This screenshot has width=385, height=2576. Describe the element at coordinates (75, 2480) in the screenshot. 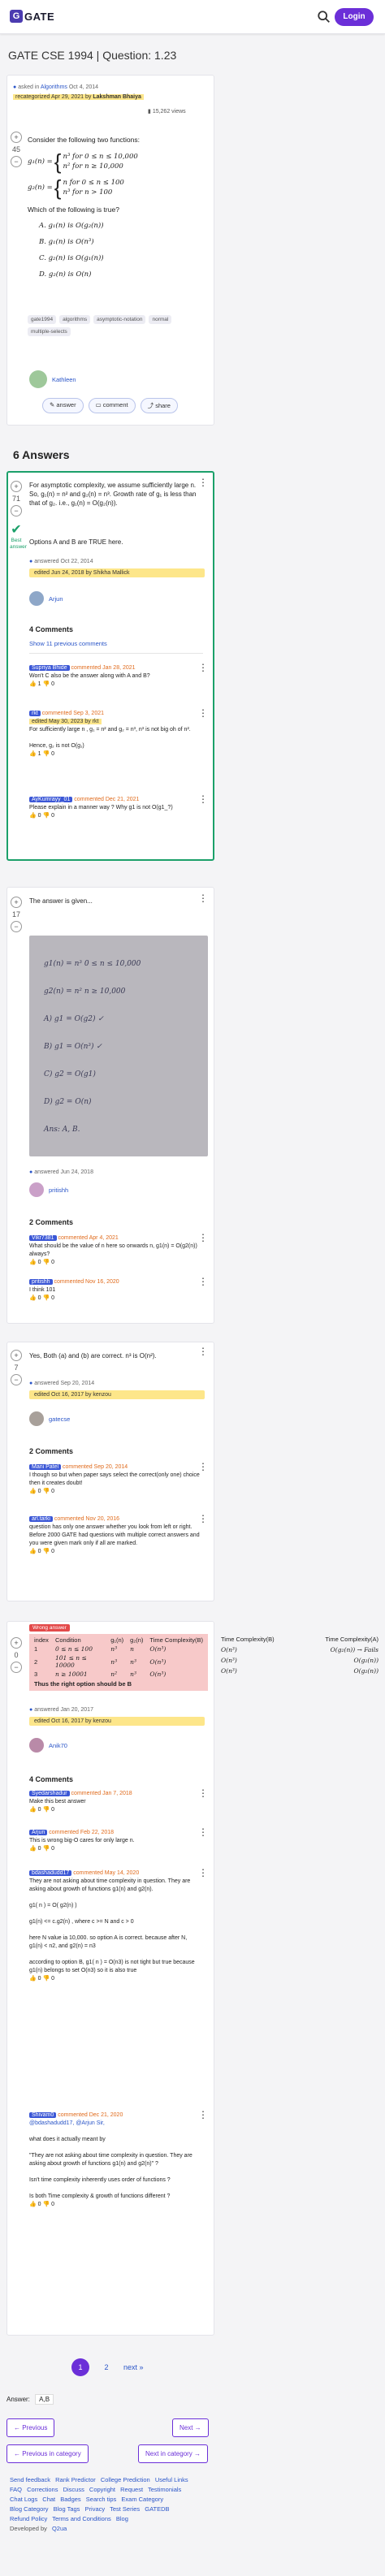

I see `footer-link: Rank Predictor` at that location.